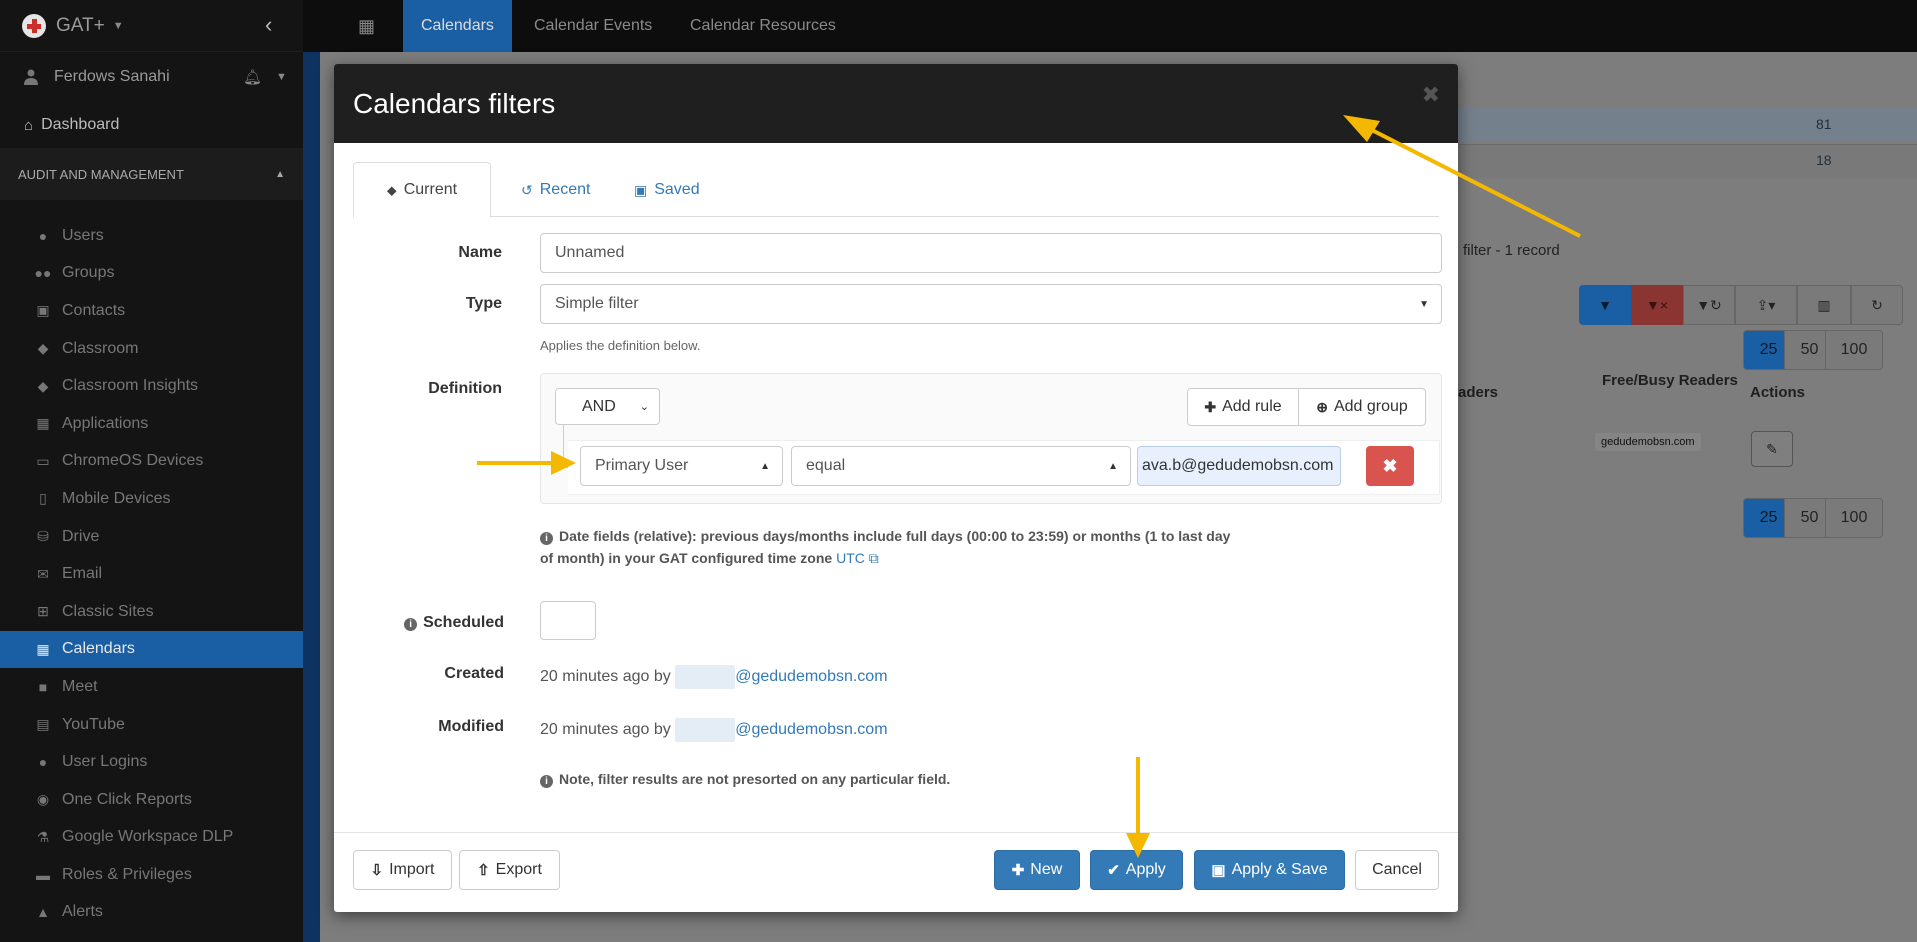 Image resolution: width=1917 pixels, height=942 pixels. I want to click on export-dropdown-button: ⇪▾, so click(1766, 305).